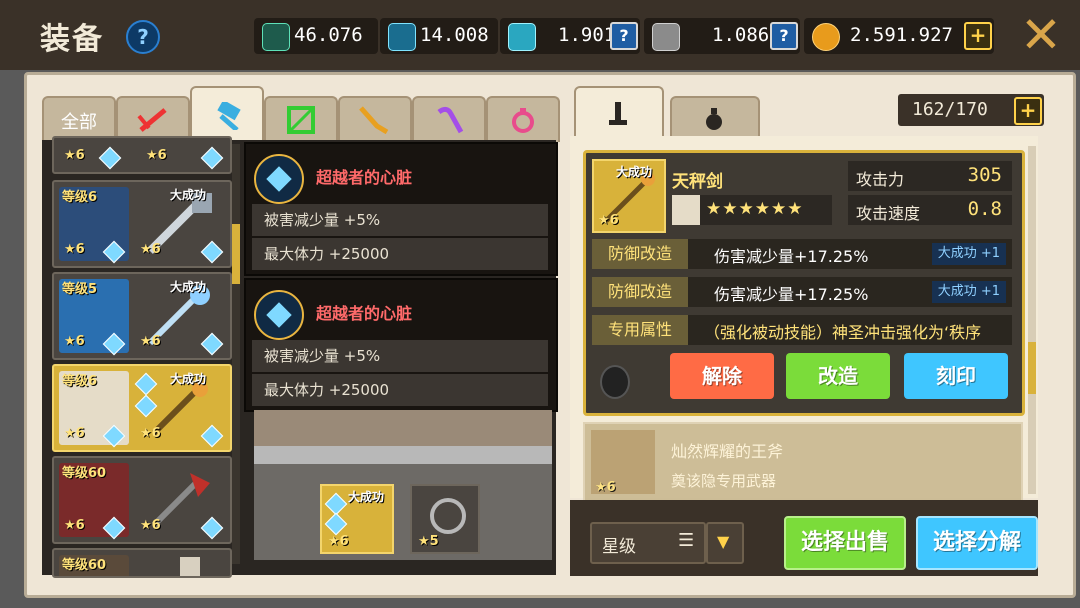 This screenshot has height=608, width=1080. I want to click on list-item: 等级5 大成功 ★6 ★6, so click(142, 316).